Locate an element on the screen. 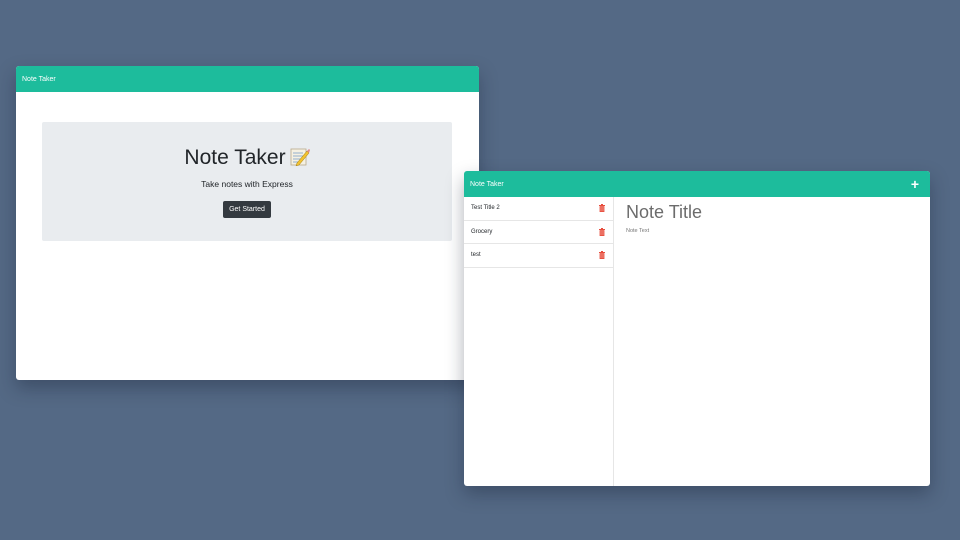  note-item-title: Test Title 2 is located at coordinates (485, 208).